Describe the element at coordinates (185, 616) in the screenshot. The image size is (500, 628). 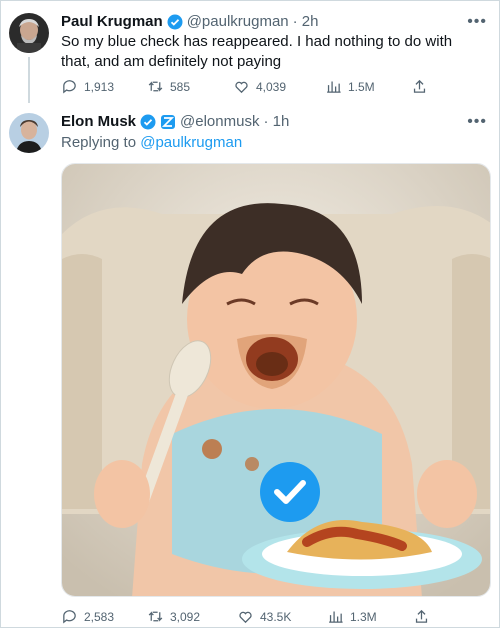
I see `retweet-count: 3,092` at that location.